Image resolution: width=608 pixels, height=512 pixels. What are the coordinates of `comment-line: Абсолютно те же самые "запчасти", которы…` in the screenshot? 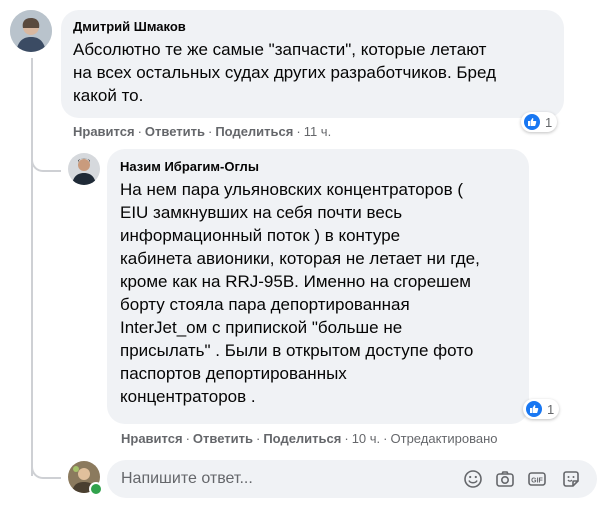 It's located at (280, 49).